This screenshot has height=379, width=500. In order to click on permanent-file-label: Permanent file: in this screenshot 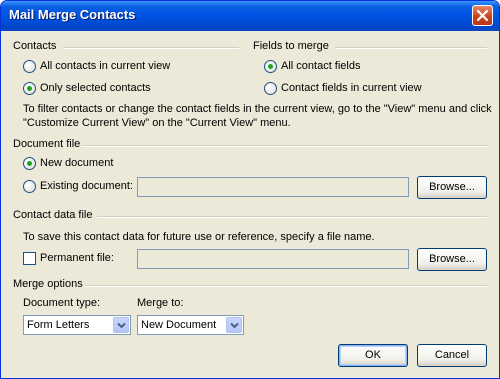, I will do `click(77, 258)`.